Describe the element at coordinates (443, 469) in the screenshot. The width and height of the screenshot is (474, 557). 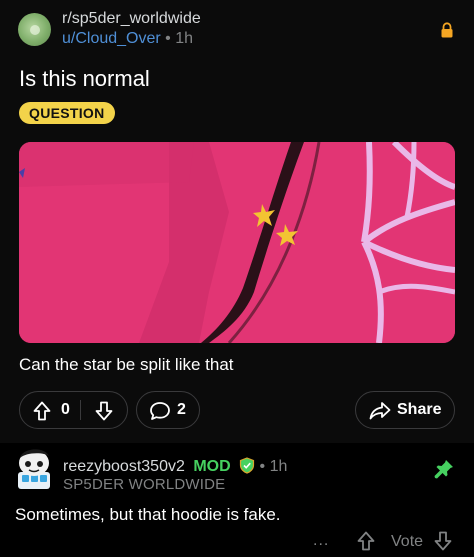
I see `pin-icon` at that location.